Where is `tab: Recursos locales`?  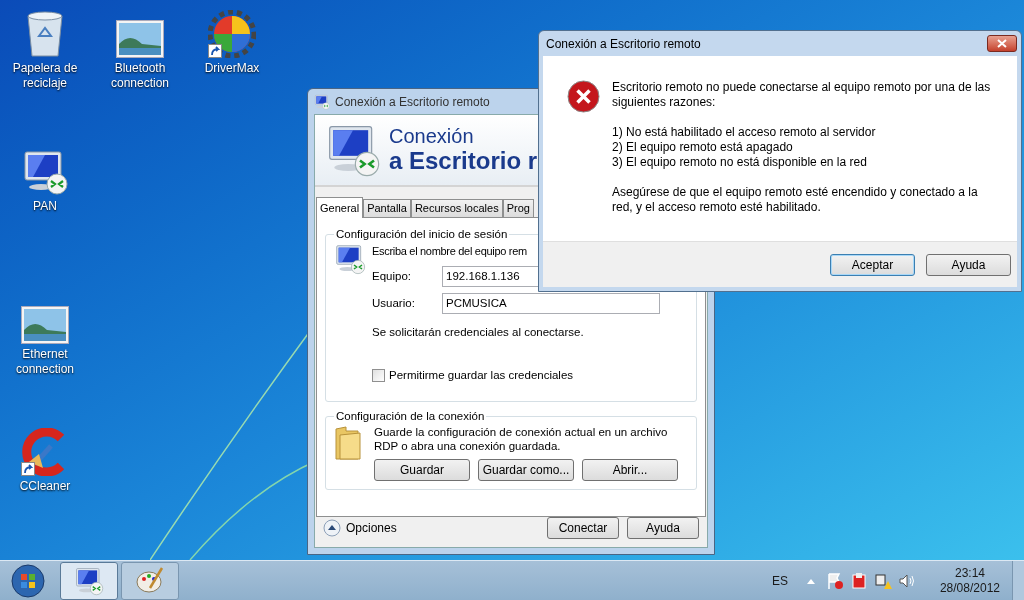
tab: Recursos locales is located at coordinates (456, 208).